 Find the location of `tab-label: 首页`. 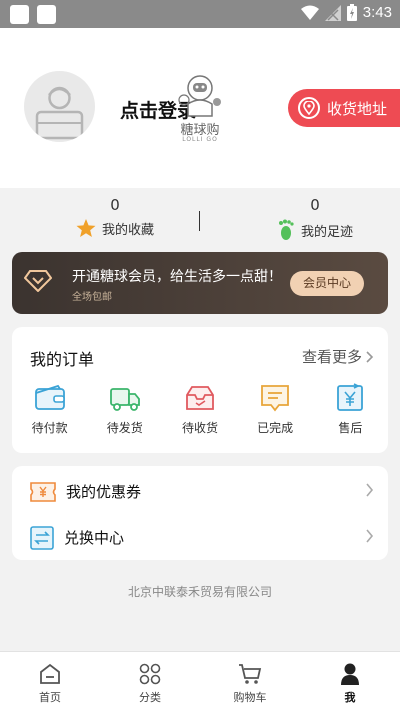

tab-label: 首页 is located at coordinates (50, 697).